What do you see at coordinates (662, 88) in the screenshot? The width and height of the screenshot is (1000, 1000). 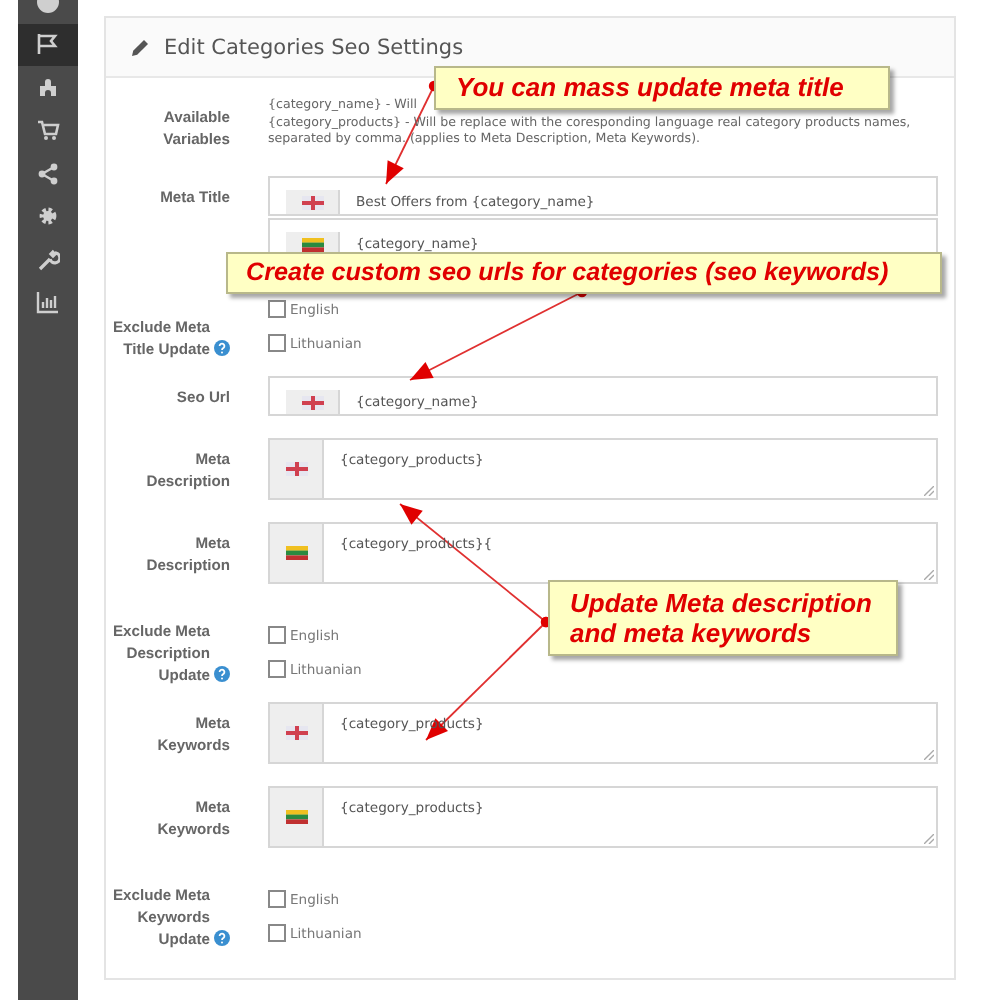 I see `callout-tooltip: You can mass update meta title` at bounding box center [662, 88].